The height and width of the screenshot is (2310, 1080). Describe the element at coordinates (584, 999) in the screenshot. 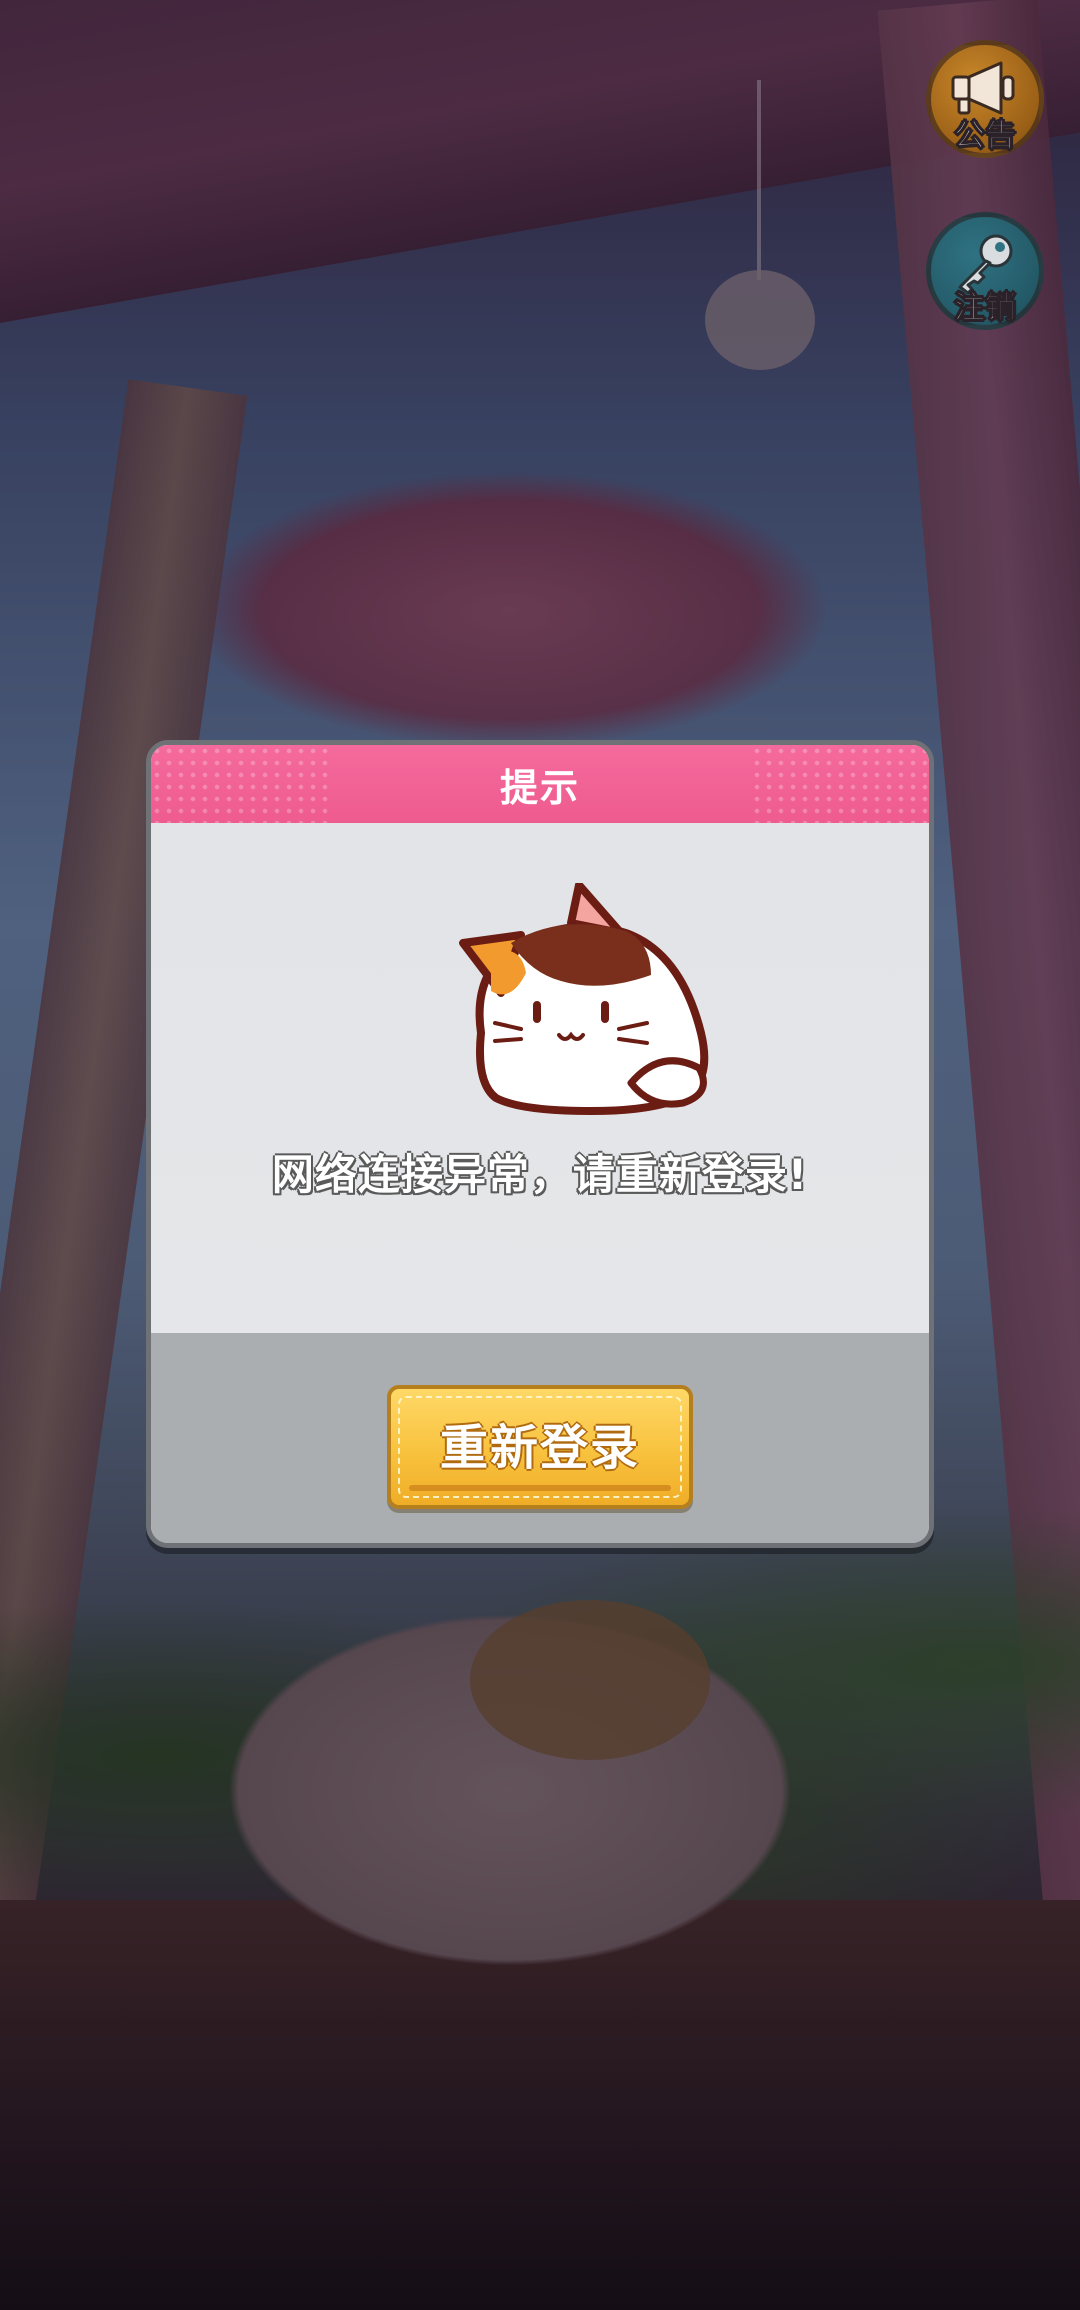

I see `calico-cat-icon` at that location.